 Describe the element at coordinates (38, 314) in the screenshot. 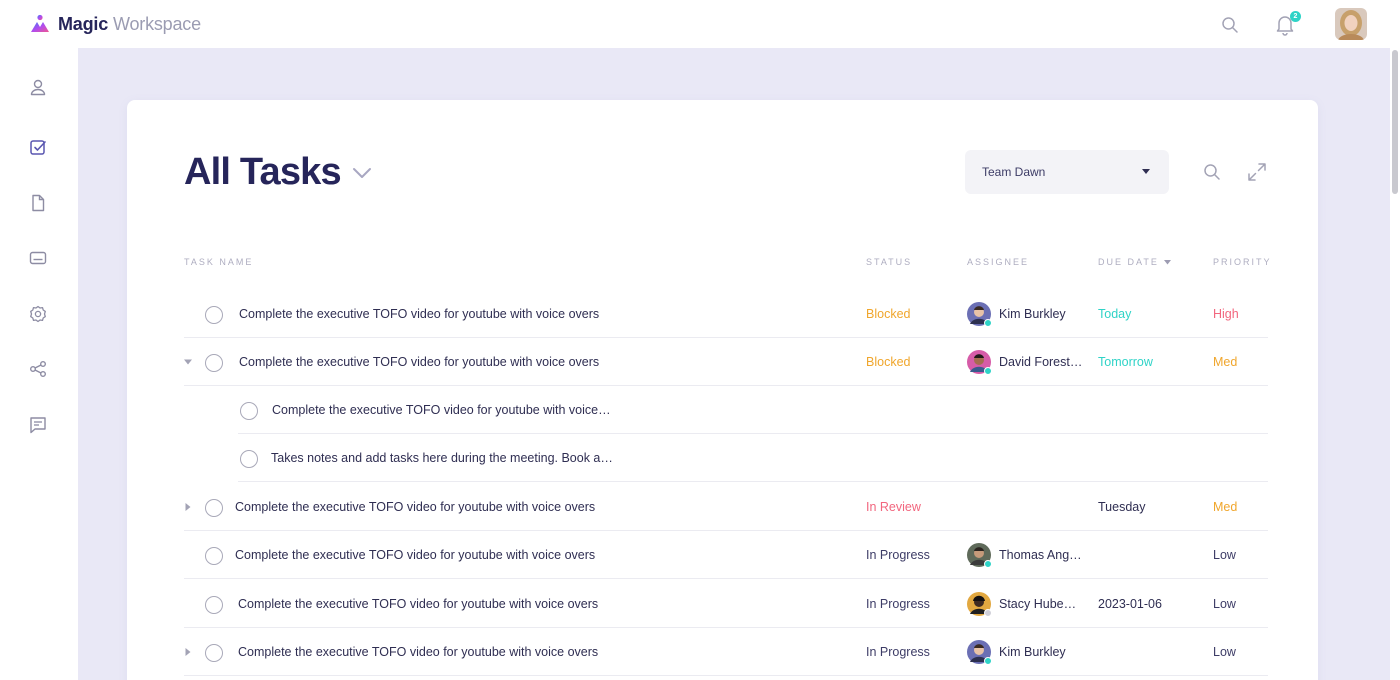

I see `settings-gear-icon` at that location.